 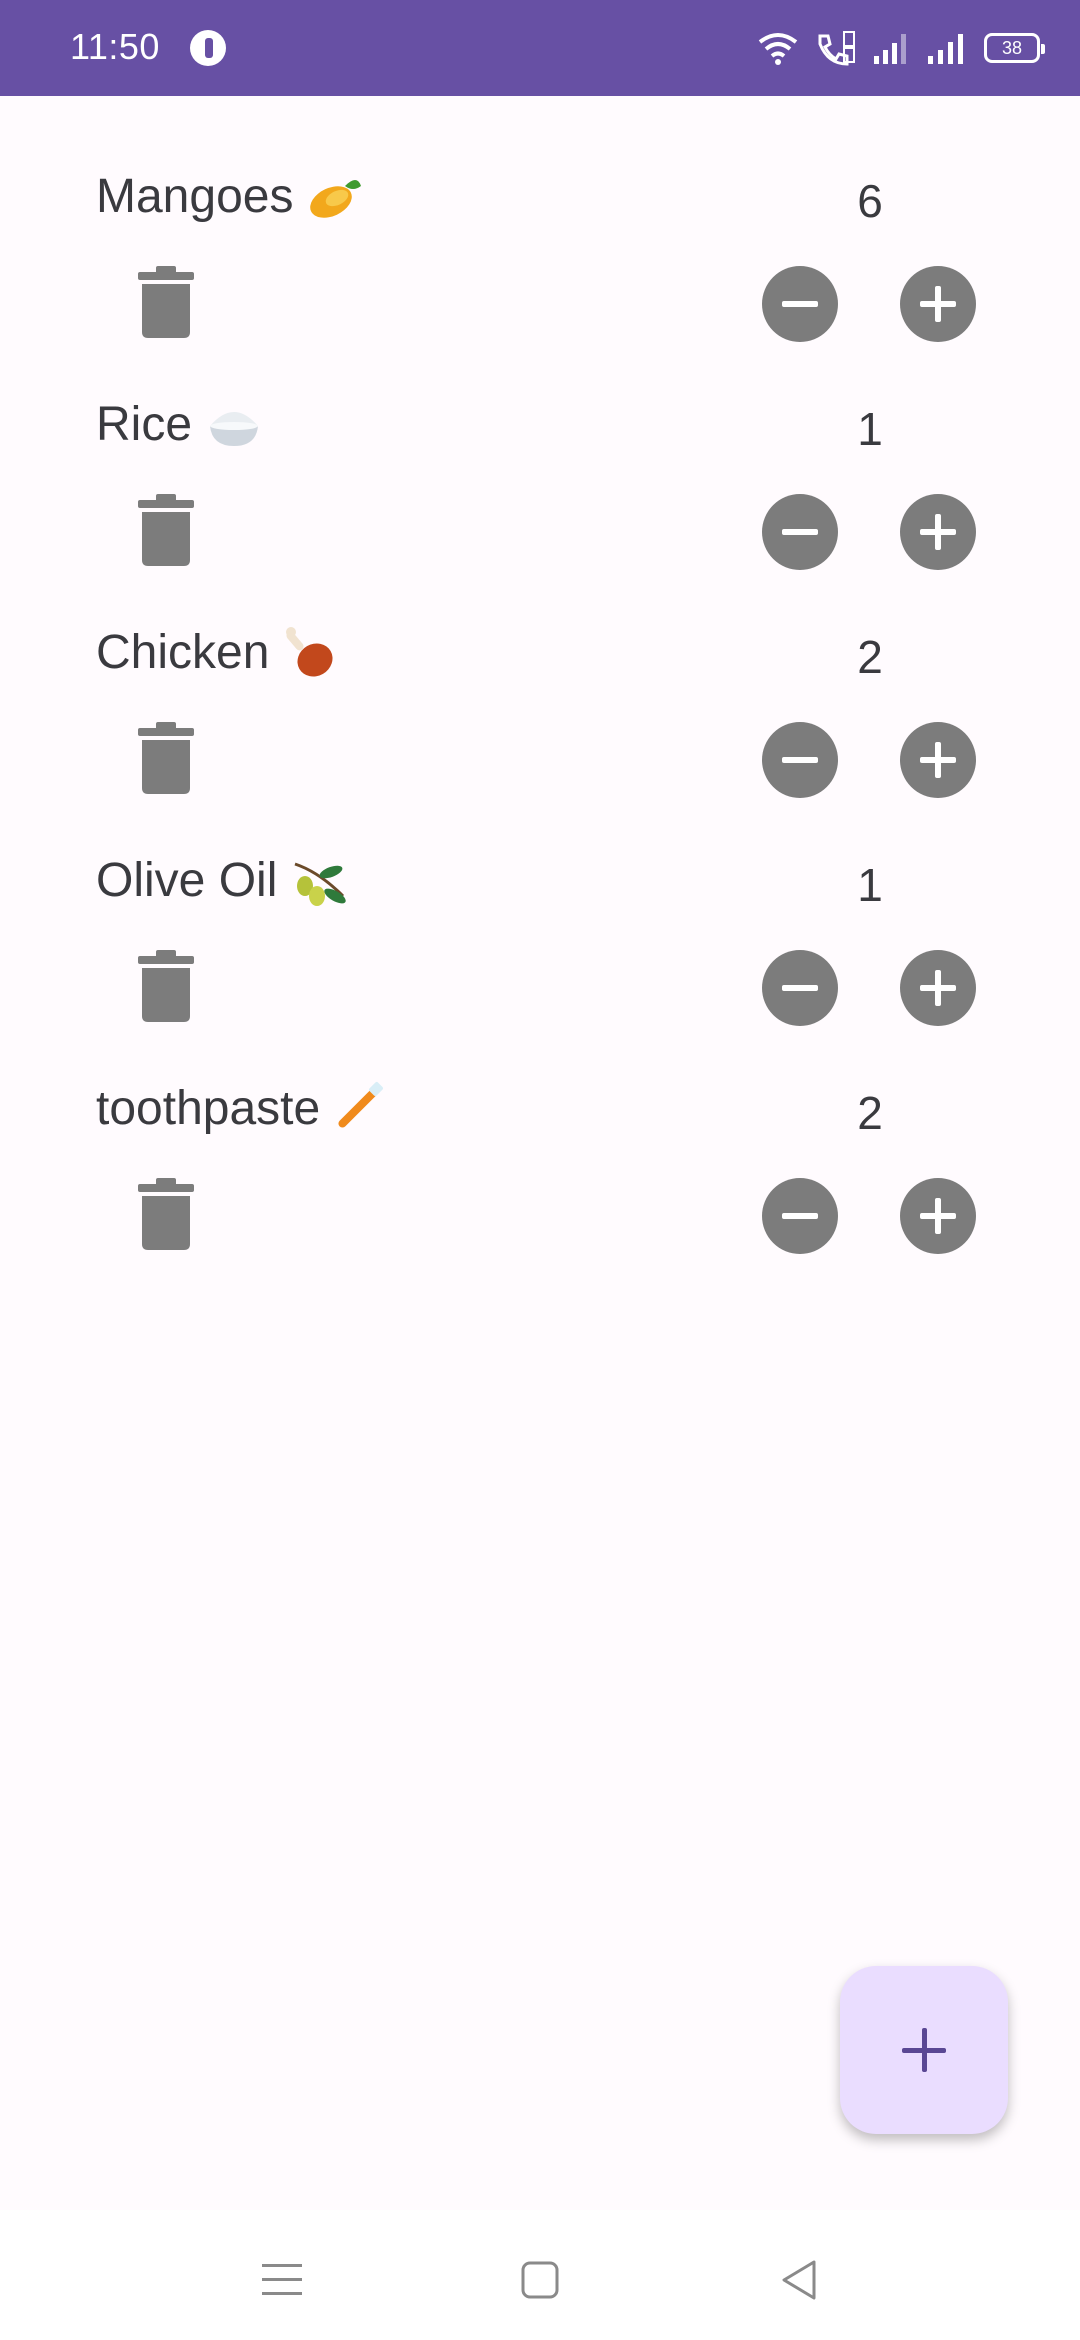 I want to click on item-name: Mangoes, so click(x=229, y=196).